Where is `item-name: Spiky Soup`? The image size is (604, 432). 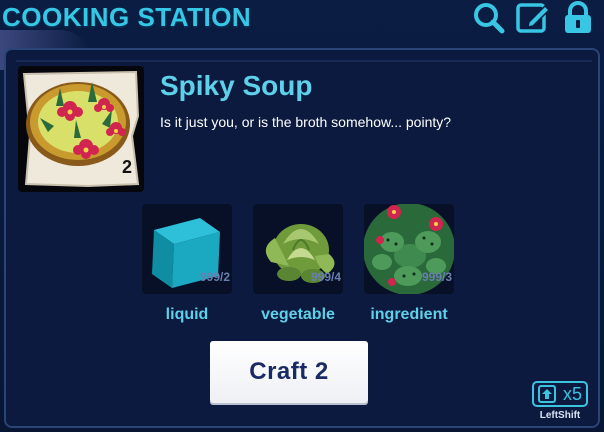
item-name: Spiky Soup is located at coordinates (236, 85).